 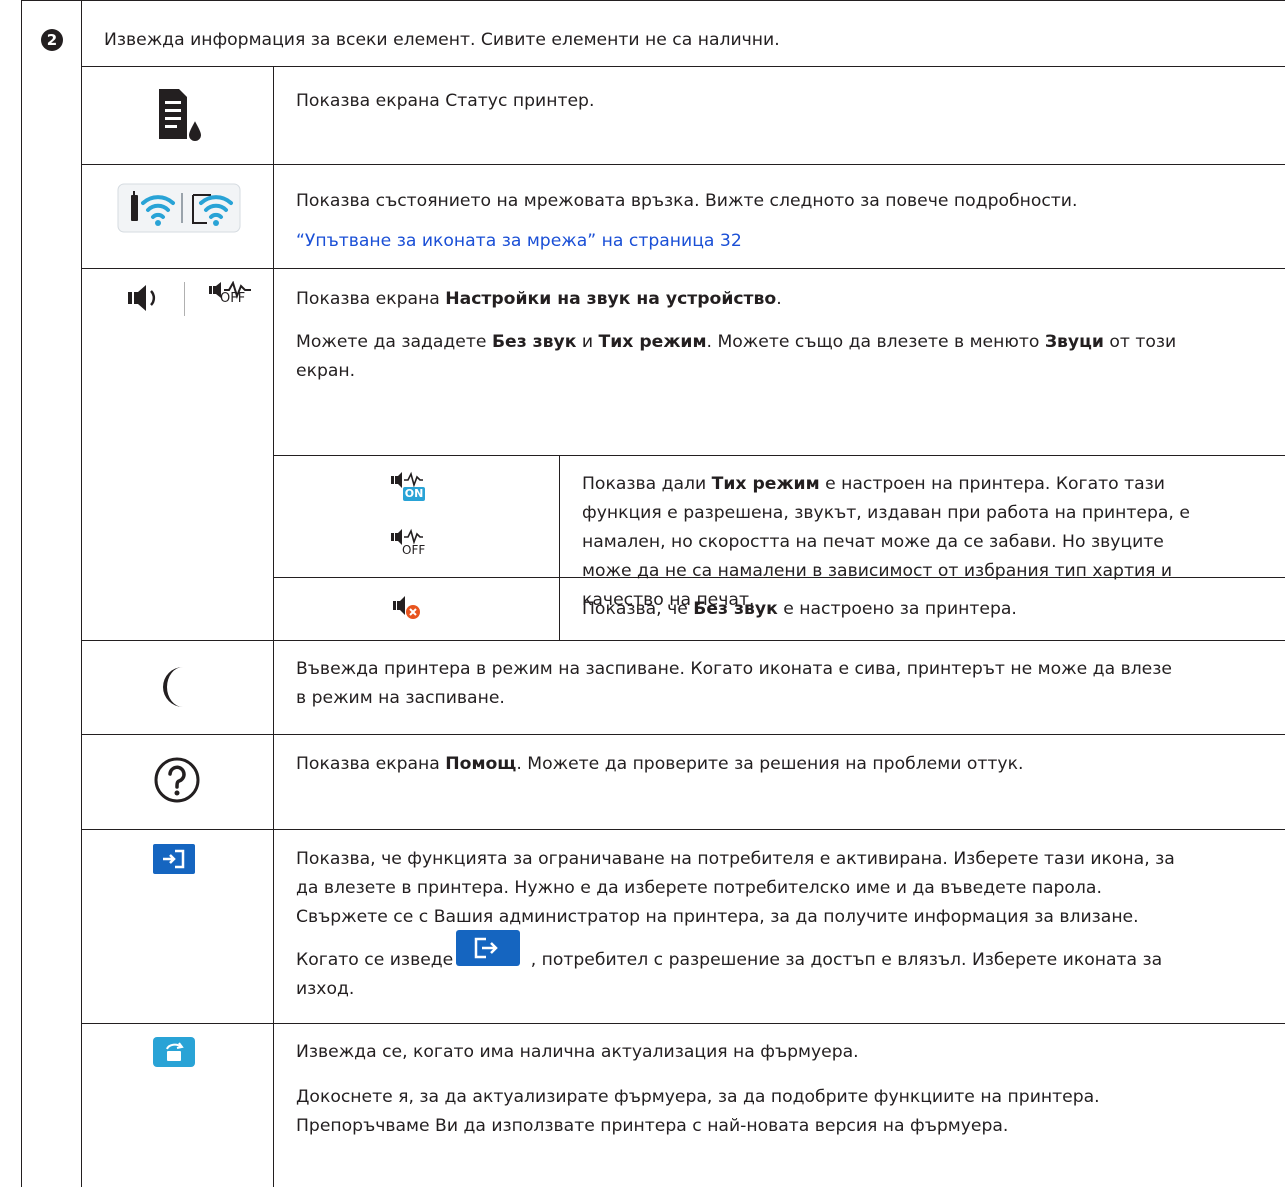 I want to click on table-border-top, so click(x=653, y=0).